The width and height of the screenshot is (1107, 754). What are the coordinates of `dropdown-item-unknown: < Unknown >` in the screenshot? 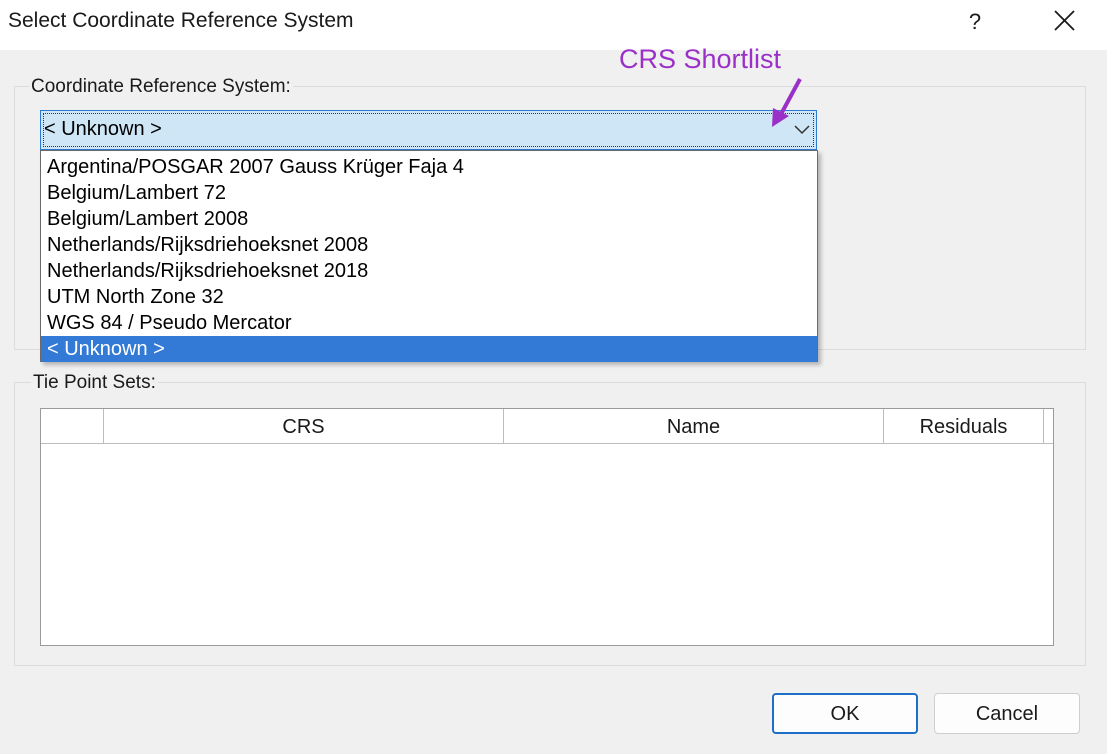 It's located at (429, 349).